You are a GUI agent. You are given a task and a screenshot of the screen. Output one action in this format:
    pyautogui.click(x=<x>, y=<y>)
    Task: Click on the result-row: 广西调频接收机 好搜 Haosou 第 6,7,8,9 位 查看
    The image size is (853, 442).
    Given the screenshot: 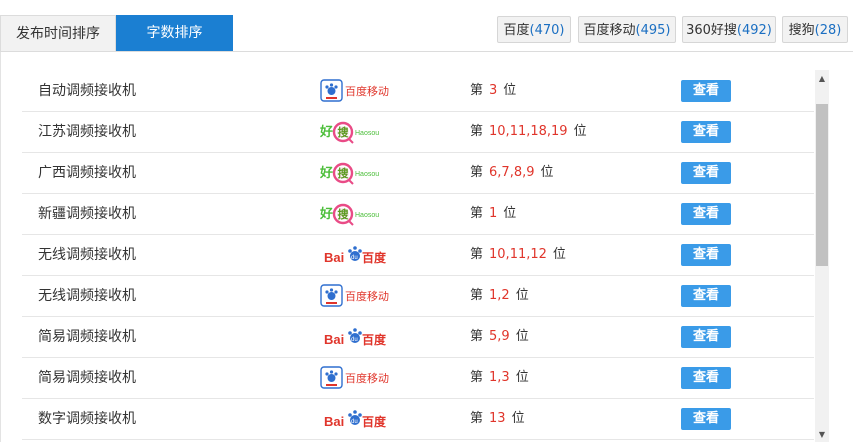 What is the action you would take?
    pyautogui.click(x=418, y=173)
    